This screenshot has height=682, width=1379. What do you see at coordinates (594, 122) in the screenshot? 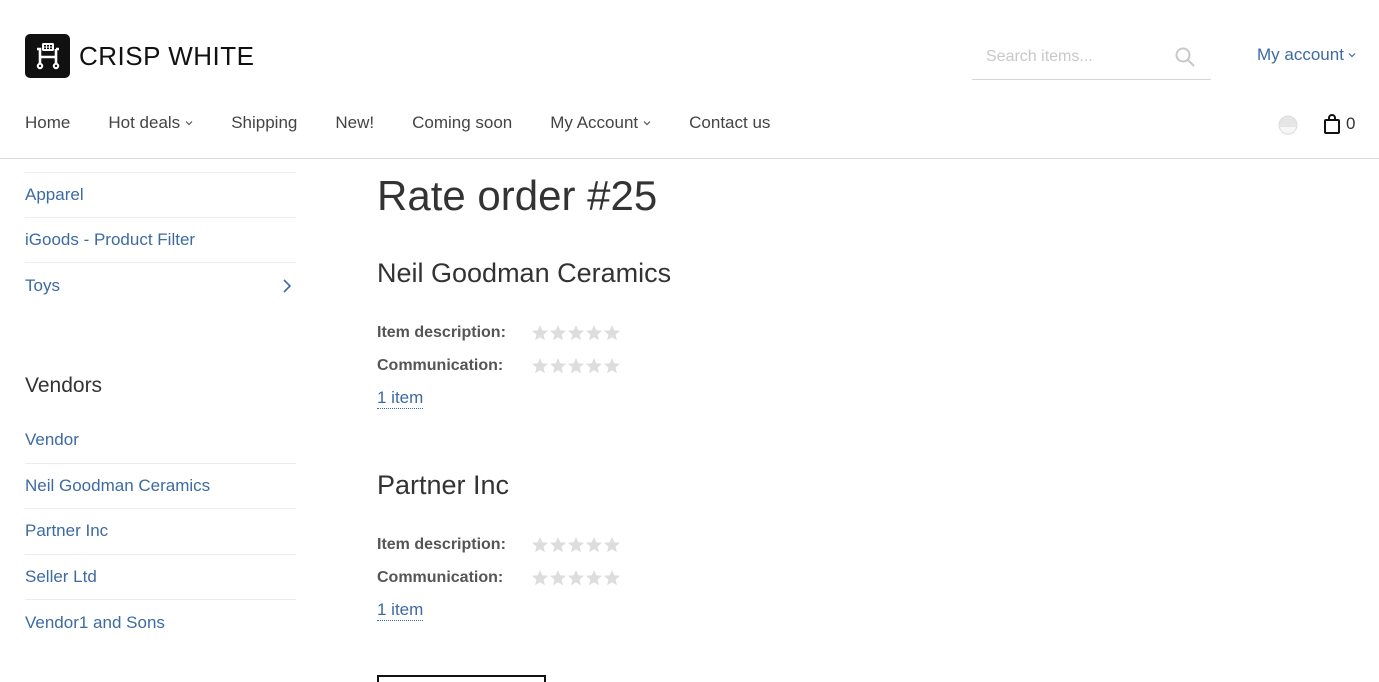
I see `nav-label: My Account` at bounding box center [594, 122].